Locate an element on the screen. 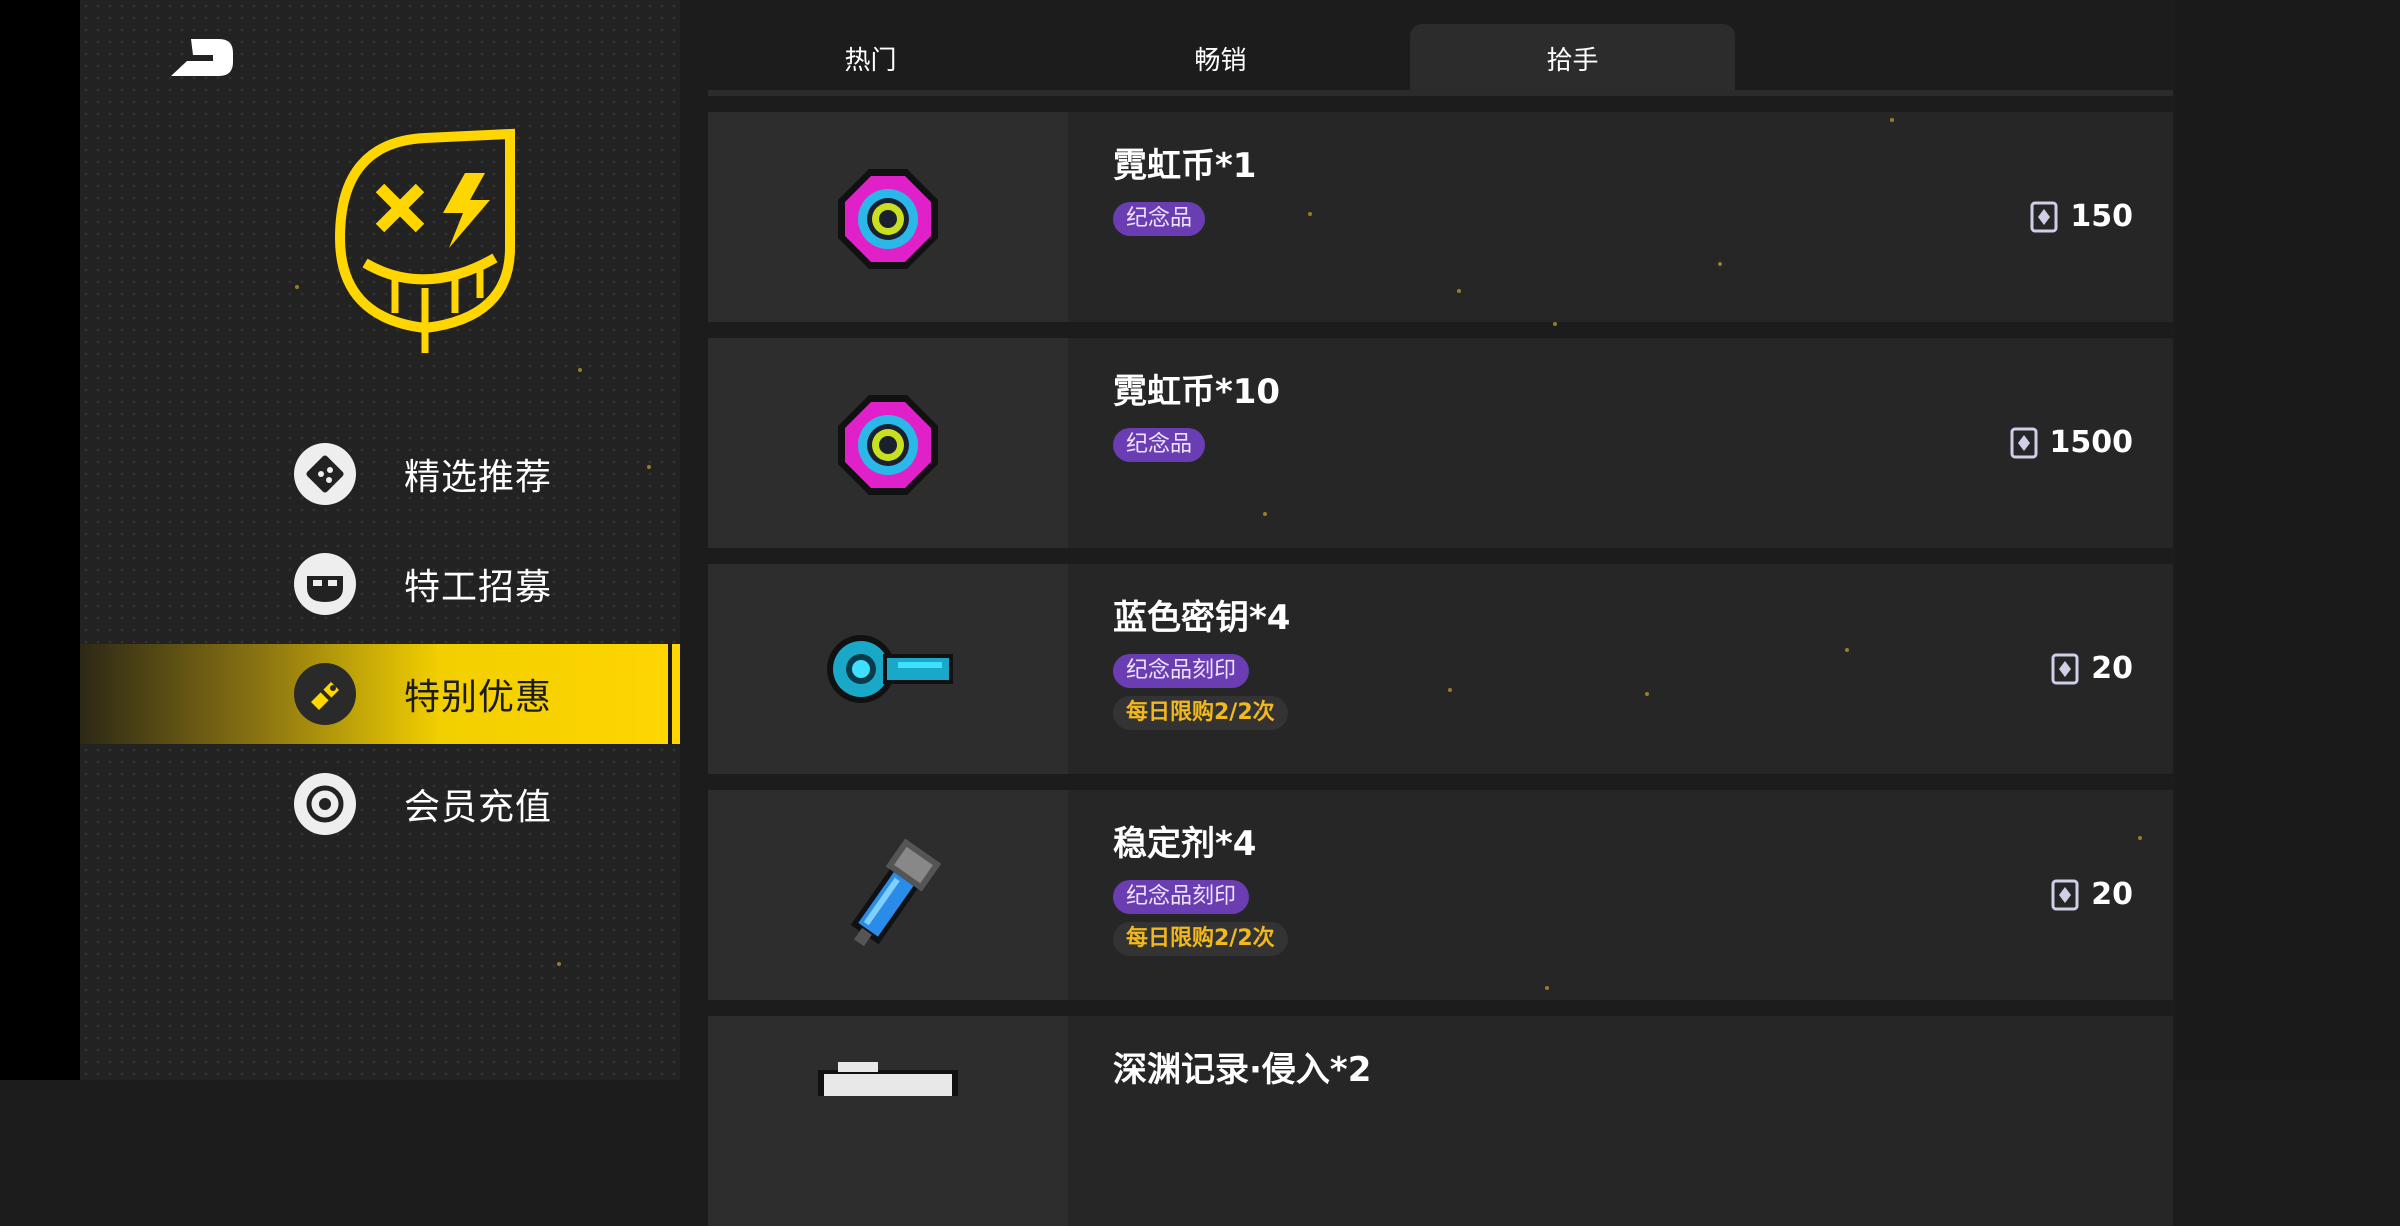 The height and width of the screenshot is (1226, 2400). price-button: 1500 is located at coordinates (2072, 442).